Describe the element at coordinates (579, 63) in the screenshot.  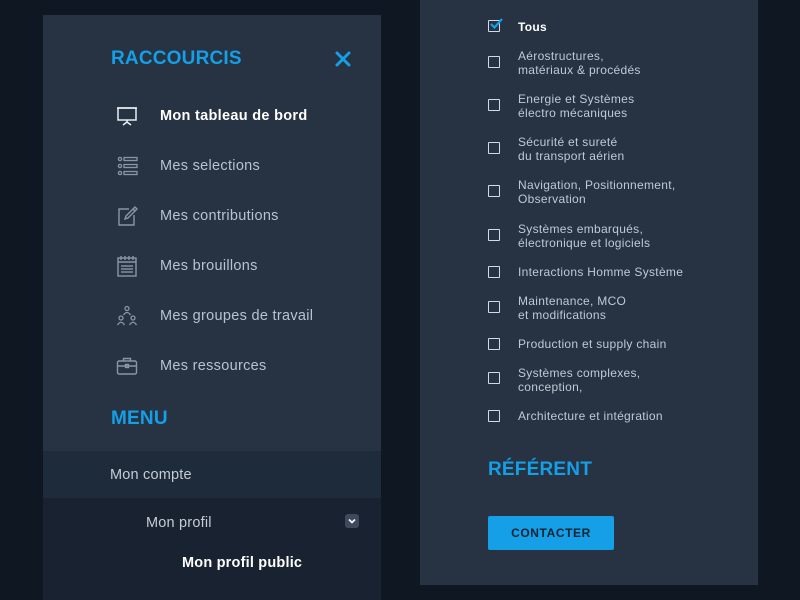
I see `filter-label: Aérostructures, matériaux & procédés` at that location.